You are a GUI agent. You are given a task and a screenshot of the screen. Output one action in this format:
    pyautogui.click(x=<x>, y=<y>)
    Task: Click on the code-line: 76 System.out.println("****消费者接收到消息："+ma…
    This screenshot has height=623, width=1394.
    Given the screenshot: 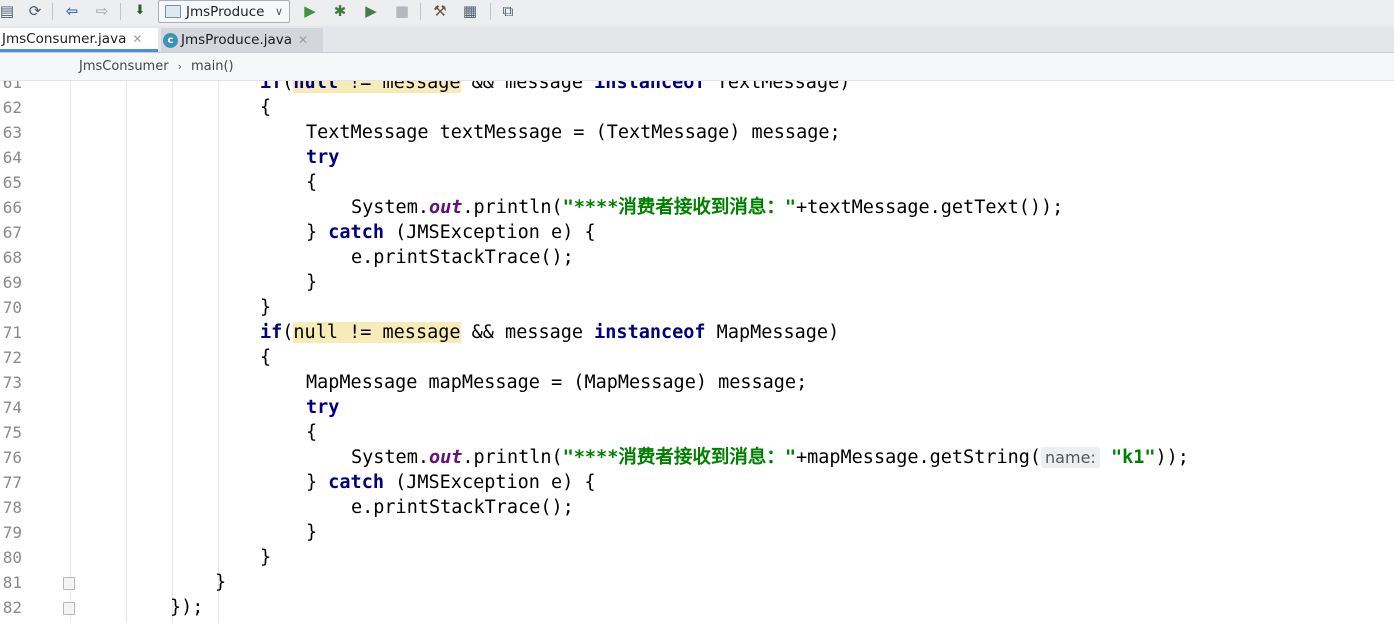 What is the action you would take?
    pyautogui.click(x=697, y=457)
    